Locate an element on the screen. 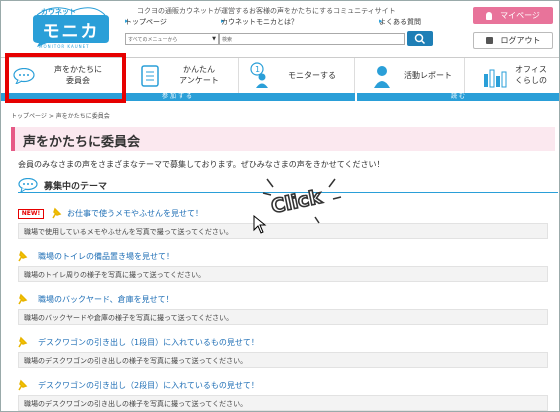 The image size is (560, 412). breadcrumb: トップページ > 声をかたちに委員会 is located at coordinates (60, 115).